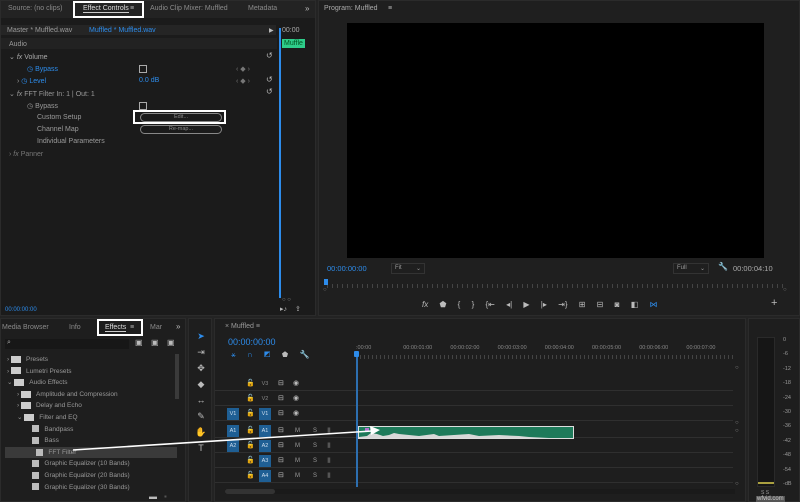  Describe the element at coordinates (26, 154) in the screenshot. I see `panner-effect: › fx Panner` at that location.